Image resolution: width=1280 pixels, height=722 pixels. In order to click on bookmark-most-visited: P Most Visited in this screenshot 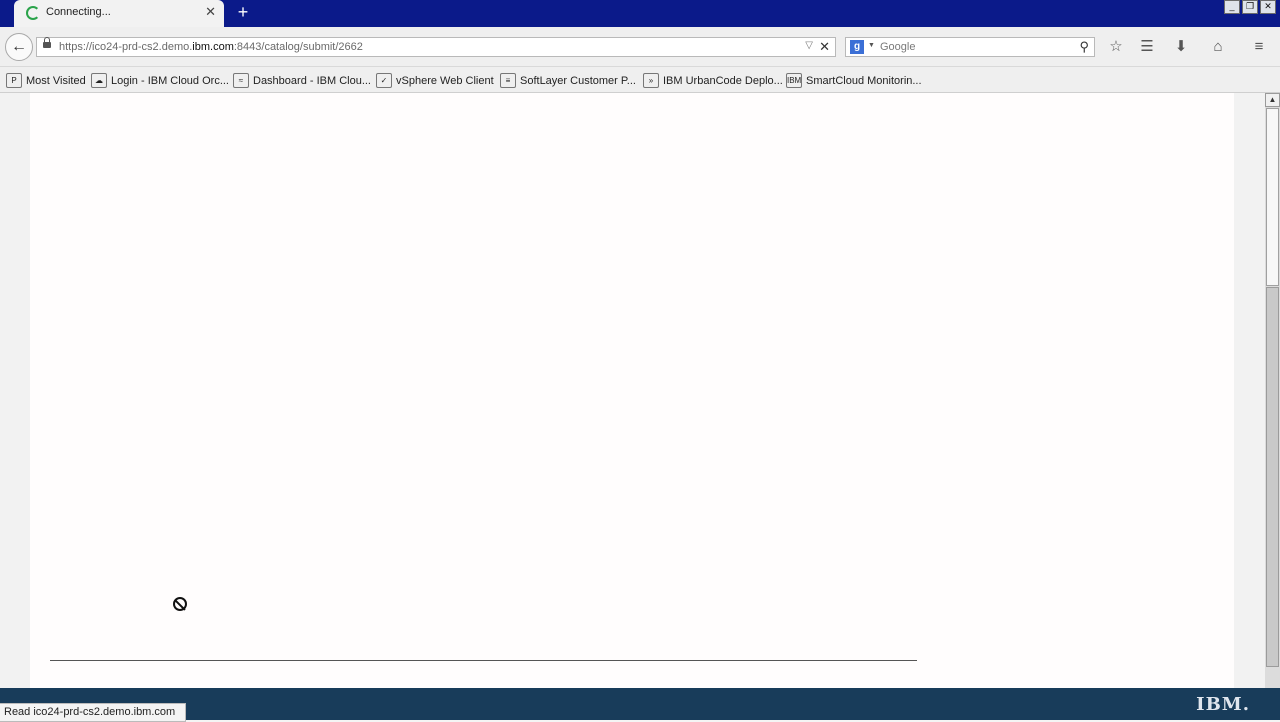, I will do `click(46, 80)`.